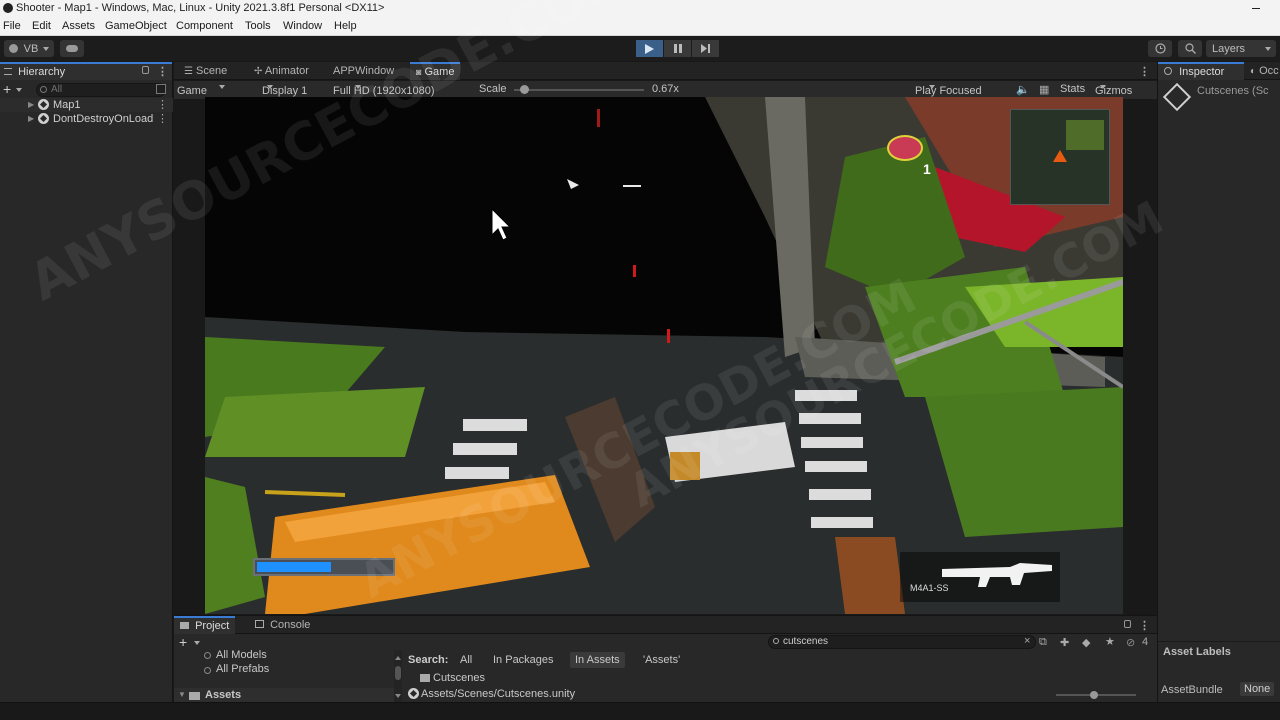 This screenshot has width=1280, height=720. I want to click on account-button: VB, so click(29, 48).